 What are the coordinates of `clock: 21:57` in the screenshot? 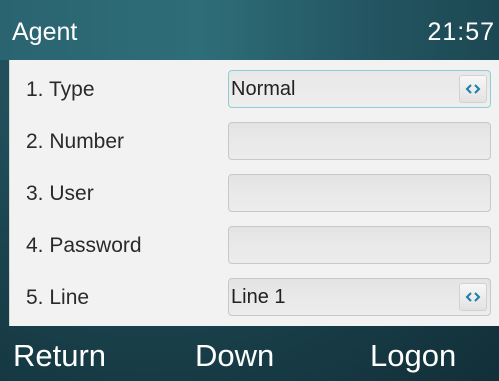 It's located at (461, 32).